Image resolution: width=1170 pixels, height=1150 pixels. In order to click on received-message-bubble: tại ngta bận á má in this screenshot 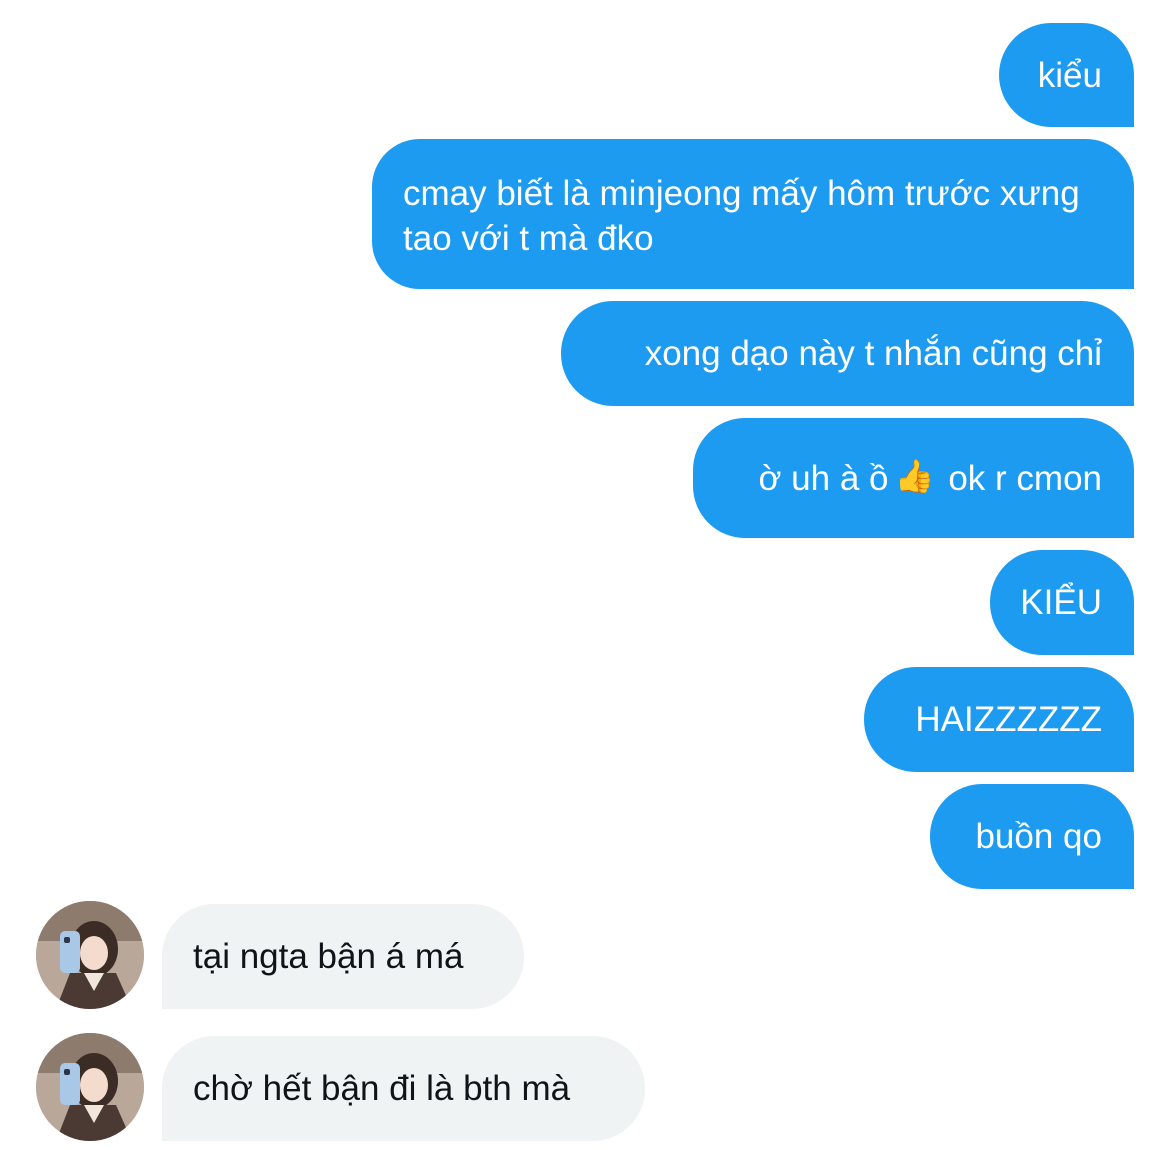, I will do `click(343, 956)`.